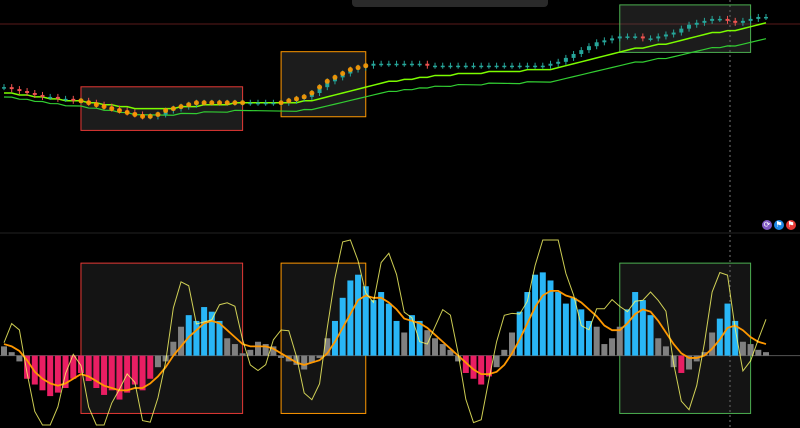 This screenshot has height=428, width=800. I want to click on refresh-icon: ⟳, so click(767, 225).